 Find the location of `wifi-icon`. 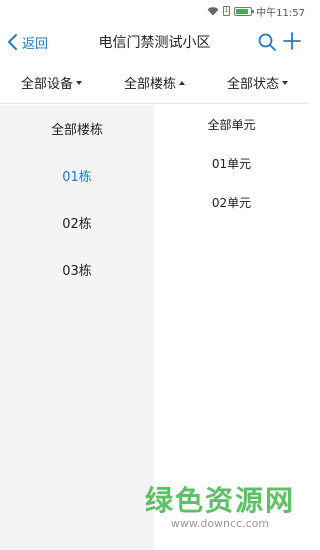

wifi-icon is located at coordinates (213, 11).